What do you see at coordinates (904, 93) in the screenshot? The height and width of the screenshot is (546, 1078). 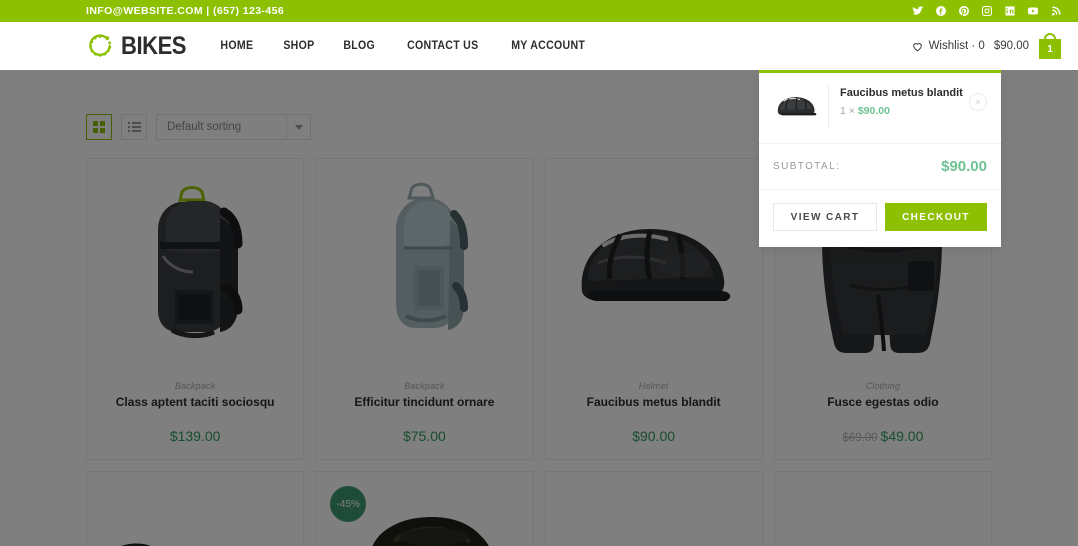 I see `cart-item-name: Faucibus metus blandit` at bounding box center [904, 93].